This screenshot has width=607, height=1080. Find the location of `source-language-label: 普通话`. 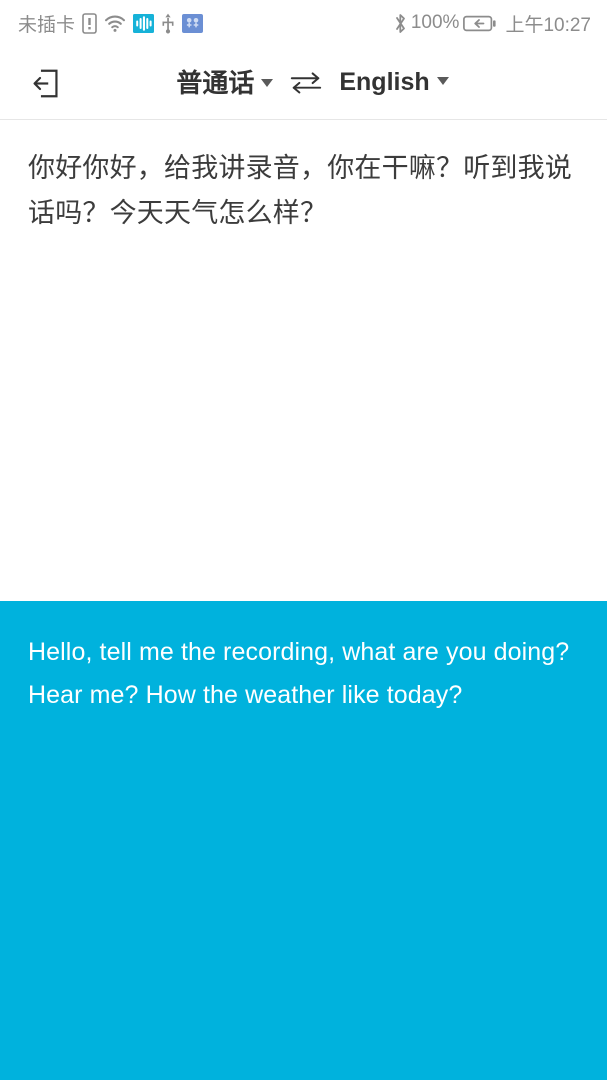

source-language-label: 普通话 is located at coordinates (215, 82).